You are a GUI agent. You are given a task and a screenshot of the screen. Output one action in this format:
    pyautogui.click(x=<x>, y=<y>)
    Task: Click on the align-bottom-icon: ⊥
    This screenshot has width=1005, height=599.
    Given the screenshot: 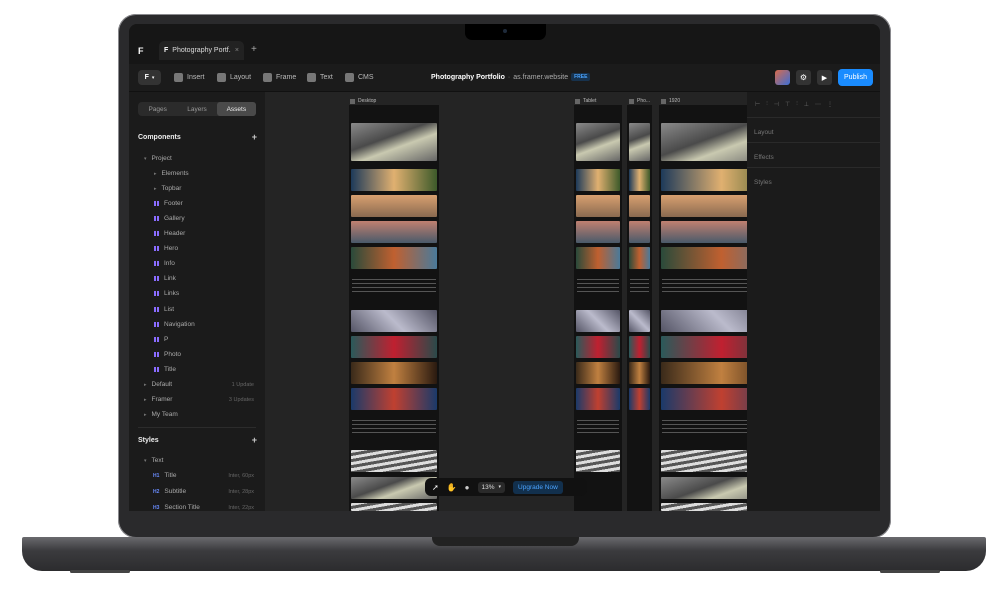 What is the action you would take?
    pyautogui.click(x=806, y=104)
    